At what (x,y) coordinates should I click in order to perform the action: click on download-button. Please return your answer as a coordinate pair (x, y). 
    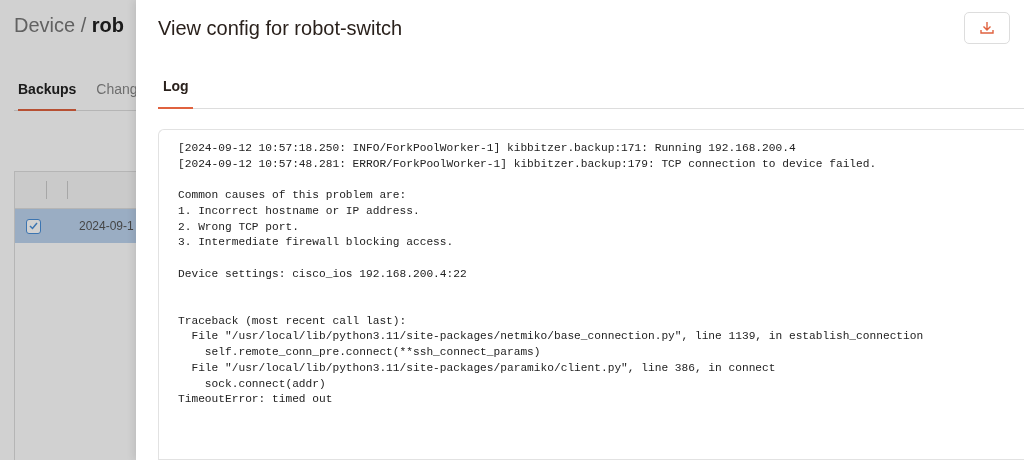
    Looking at the image, I should click on (987, 28).